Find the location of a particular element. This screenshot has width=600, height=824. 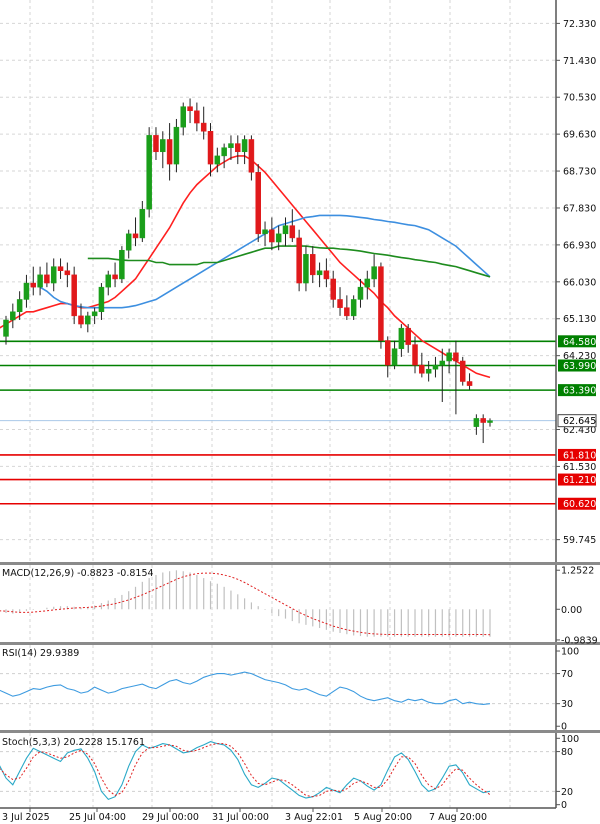

level-price-tag-label: 60.620 is located at coordinates (579, 504).